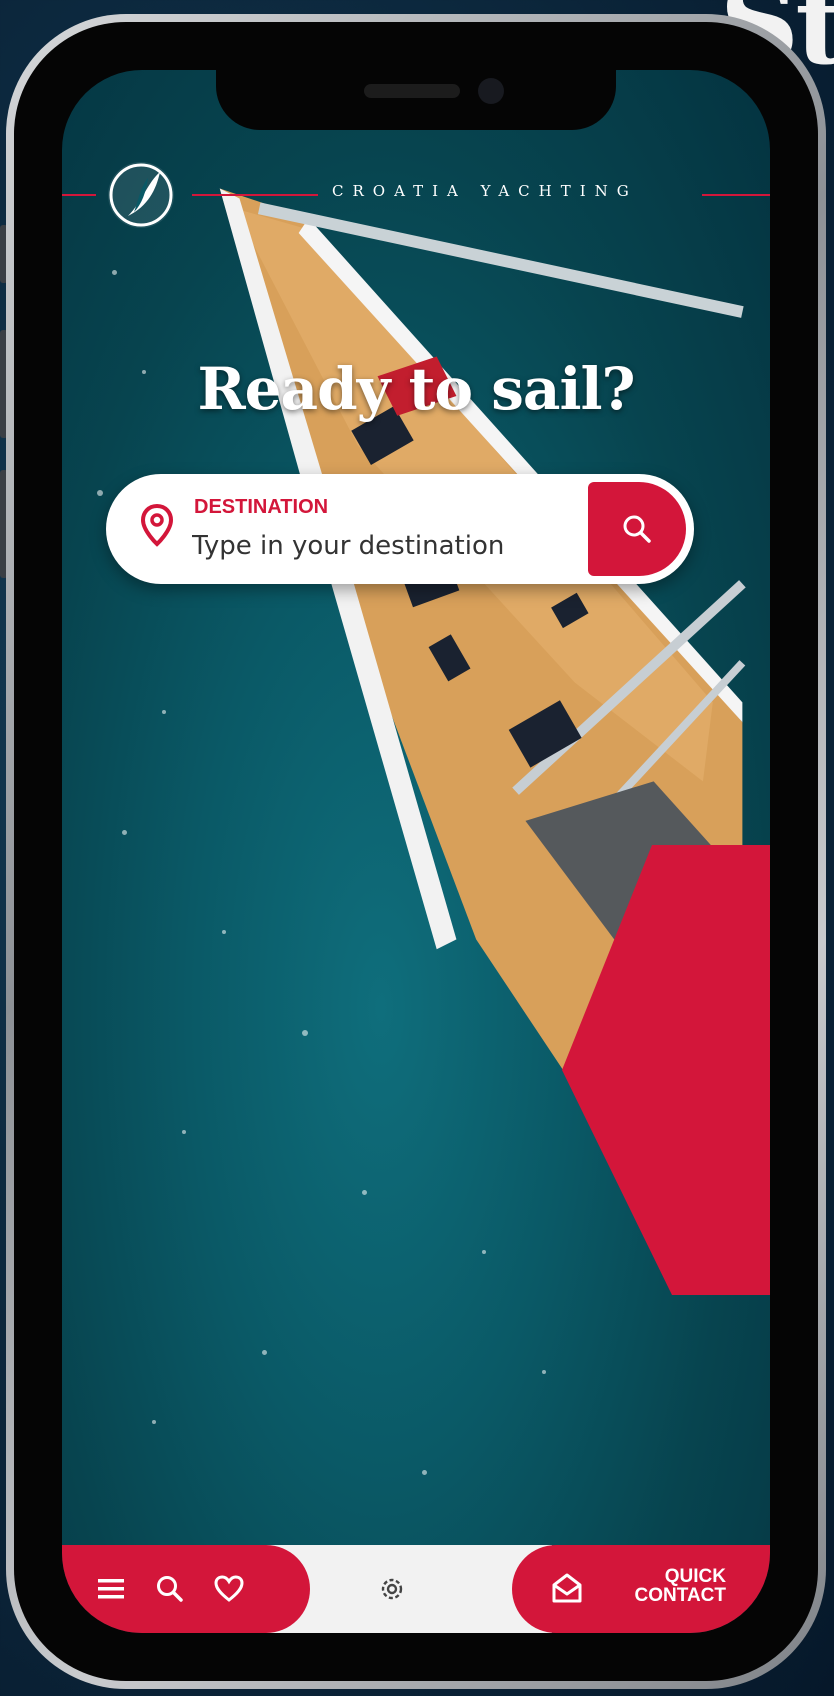  What do you see at coordinates (261, 507) in the screenshot?
I see `search-label: DESTINATION` at bounding box center [261, 507].